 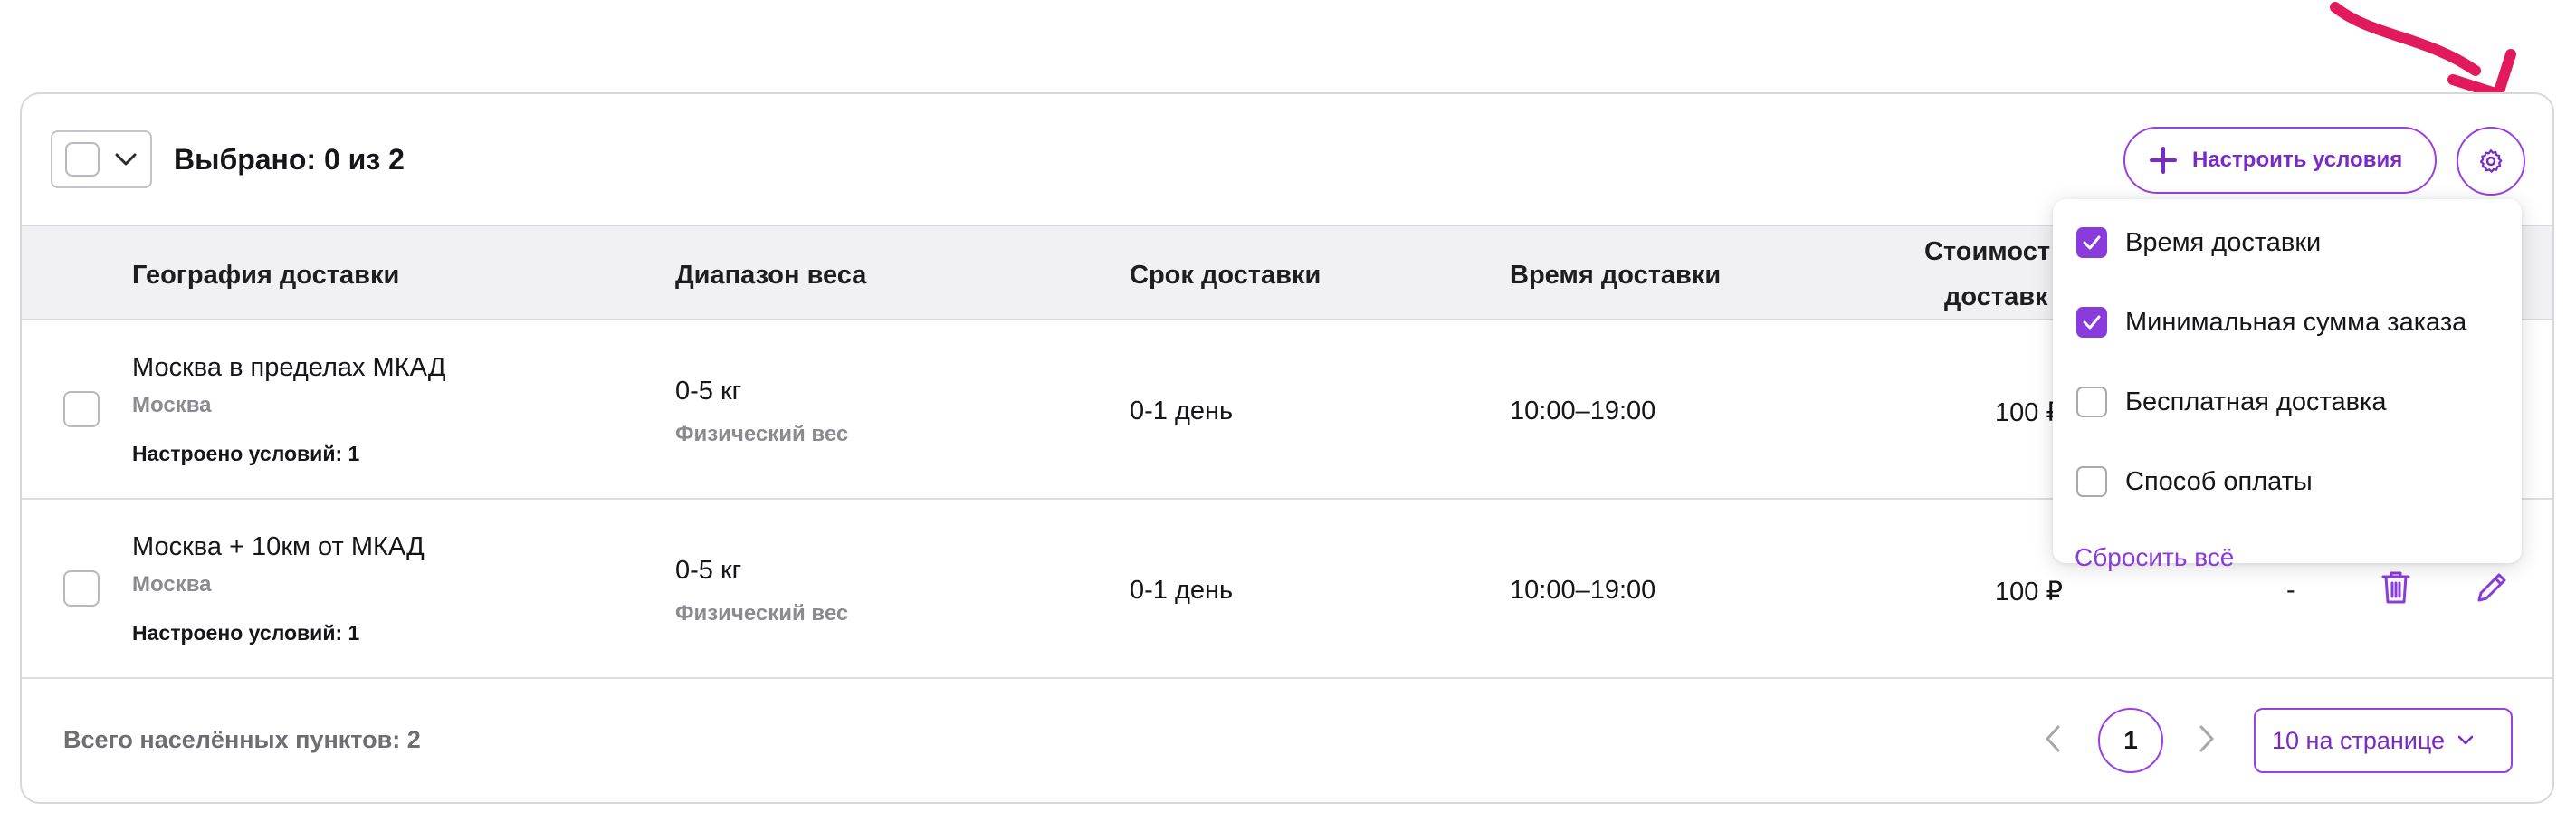 What do you see at coordinates (2298, 160) in the screenshot?
I see `configure-conditions-label: Настроить условия` at bounding box center [2298, 160].